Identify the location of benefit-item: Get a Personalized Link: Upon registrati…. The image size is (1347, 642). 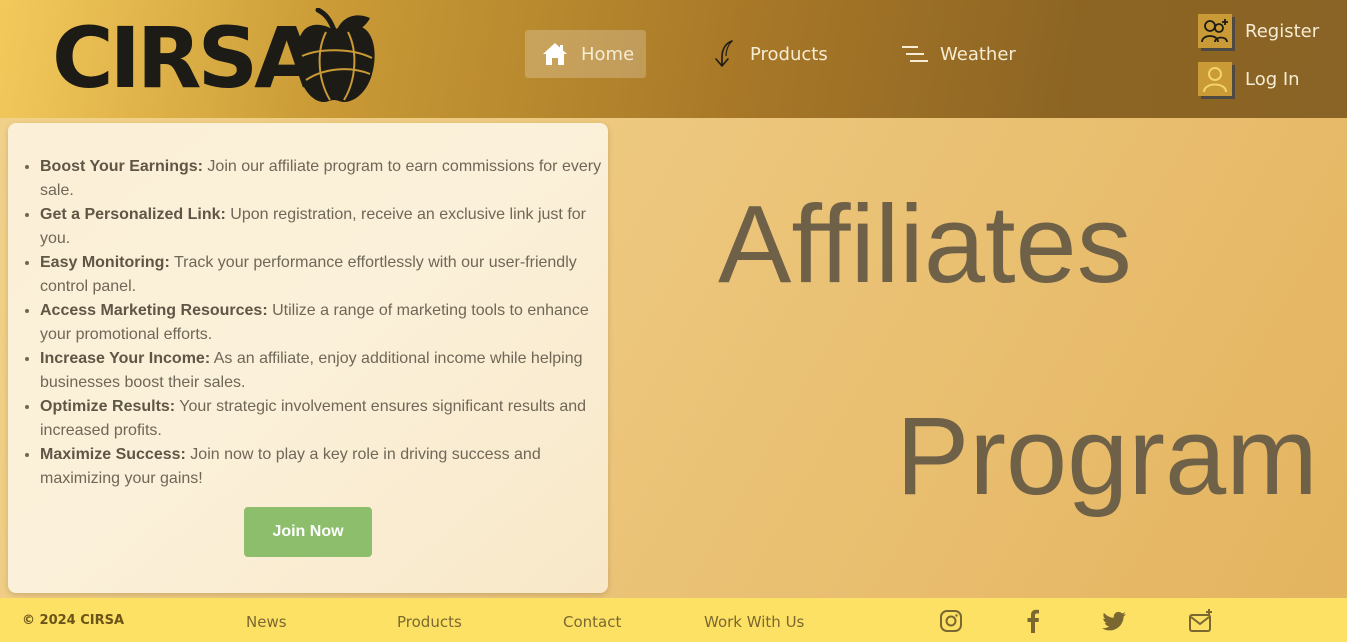
(322, 227).